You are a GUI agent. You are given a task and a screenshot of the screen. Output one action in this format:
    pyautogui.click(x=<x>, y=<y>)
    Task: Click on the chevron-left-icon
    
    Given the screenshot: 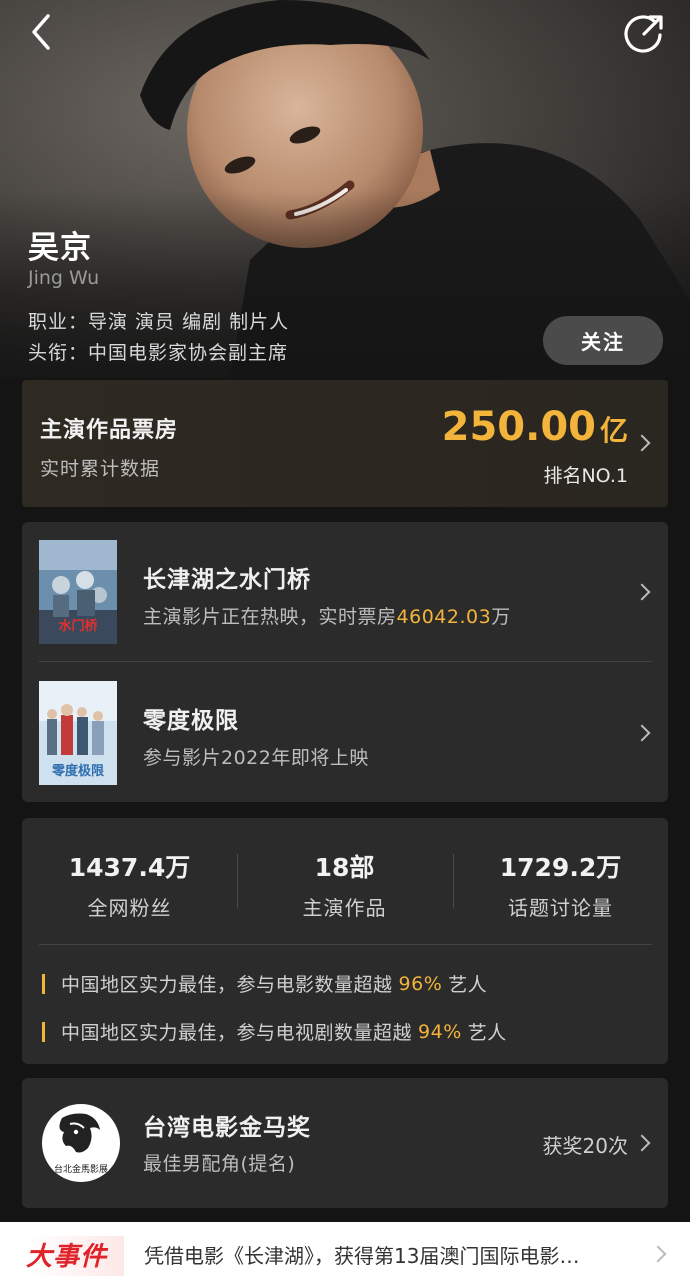 What is the action you would take?
    pyautogui.click(x=41, y=32)
    